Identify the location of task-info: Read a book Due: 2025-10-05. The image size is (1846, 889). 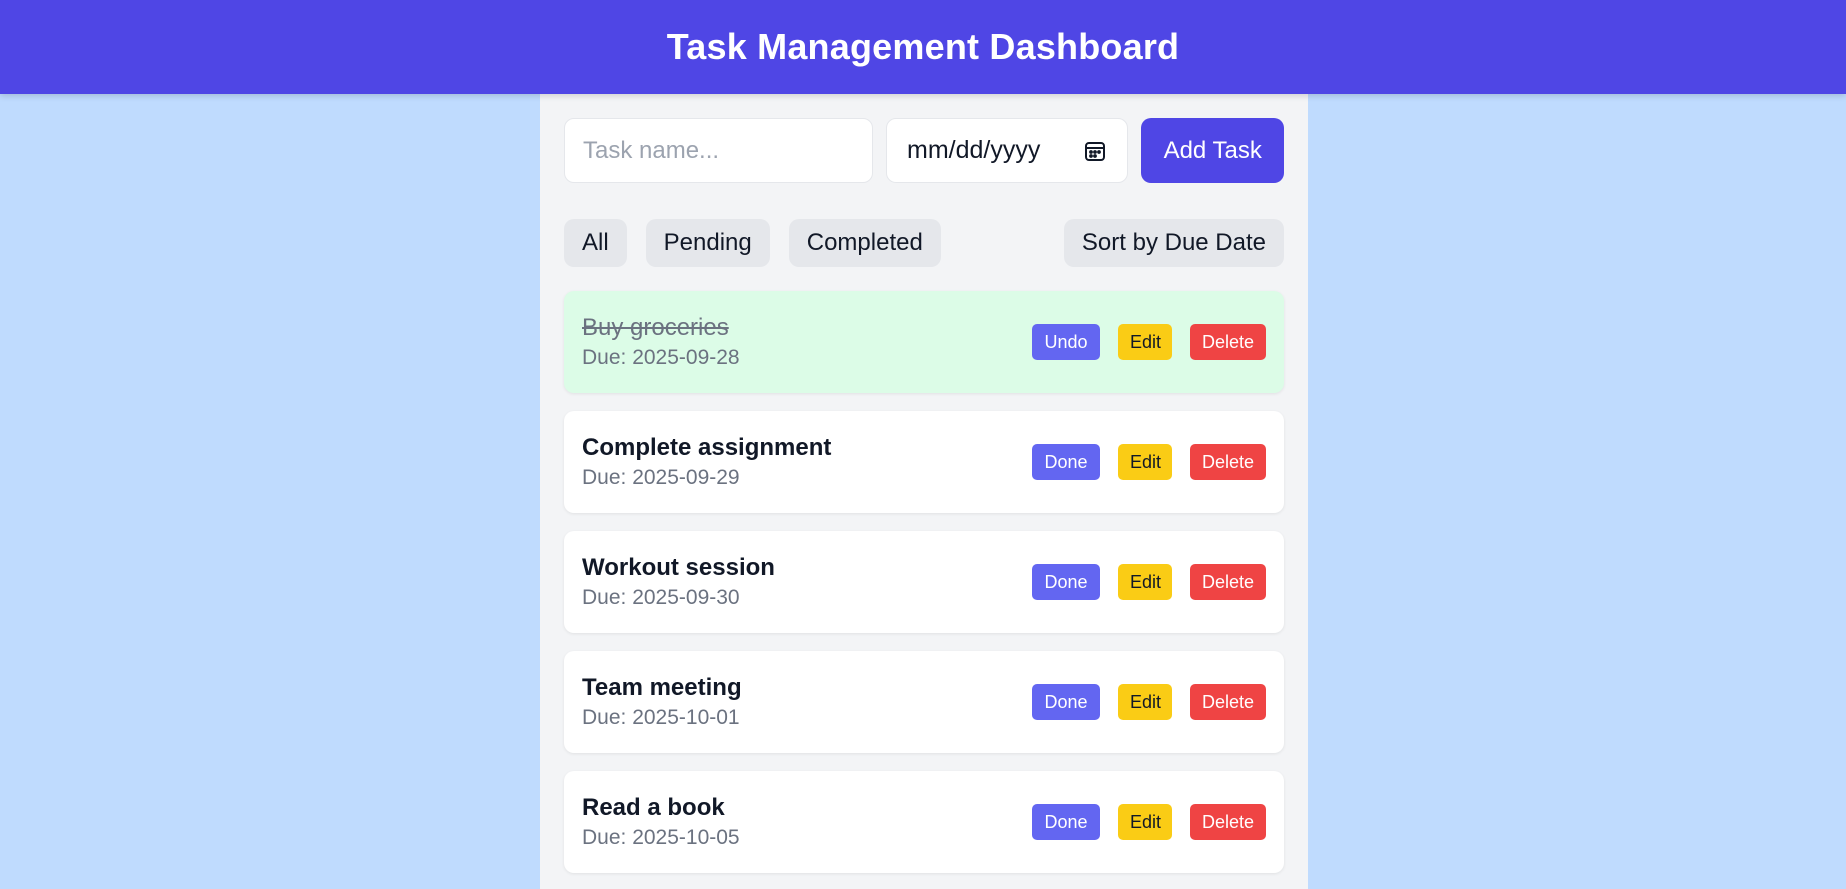
(661, 822).